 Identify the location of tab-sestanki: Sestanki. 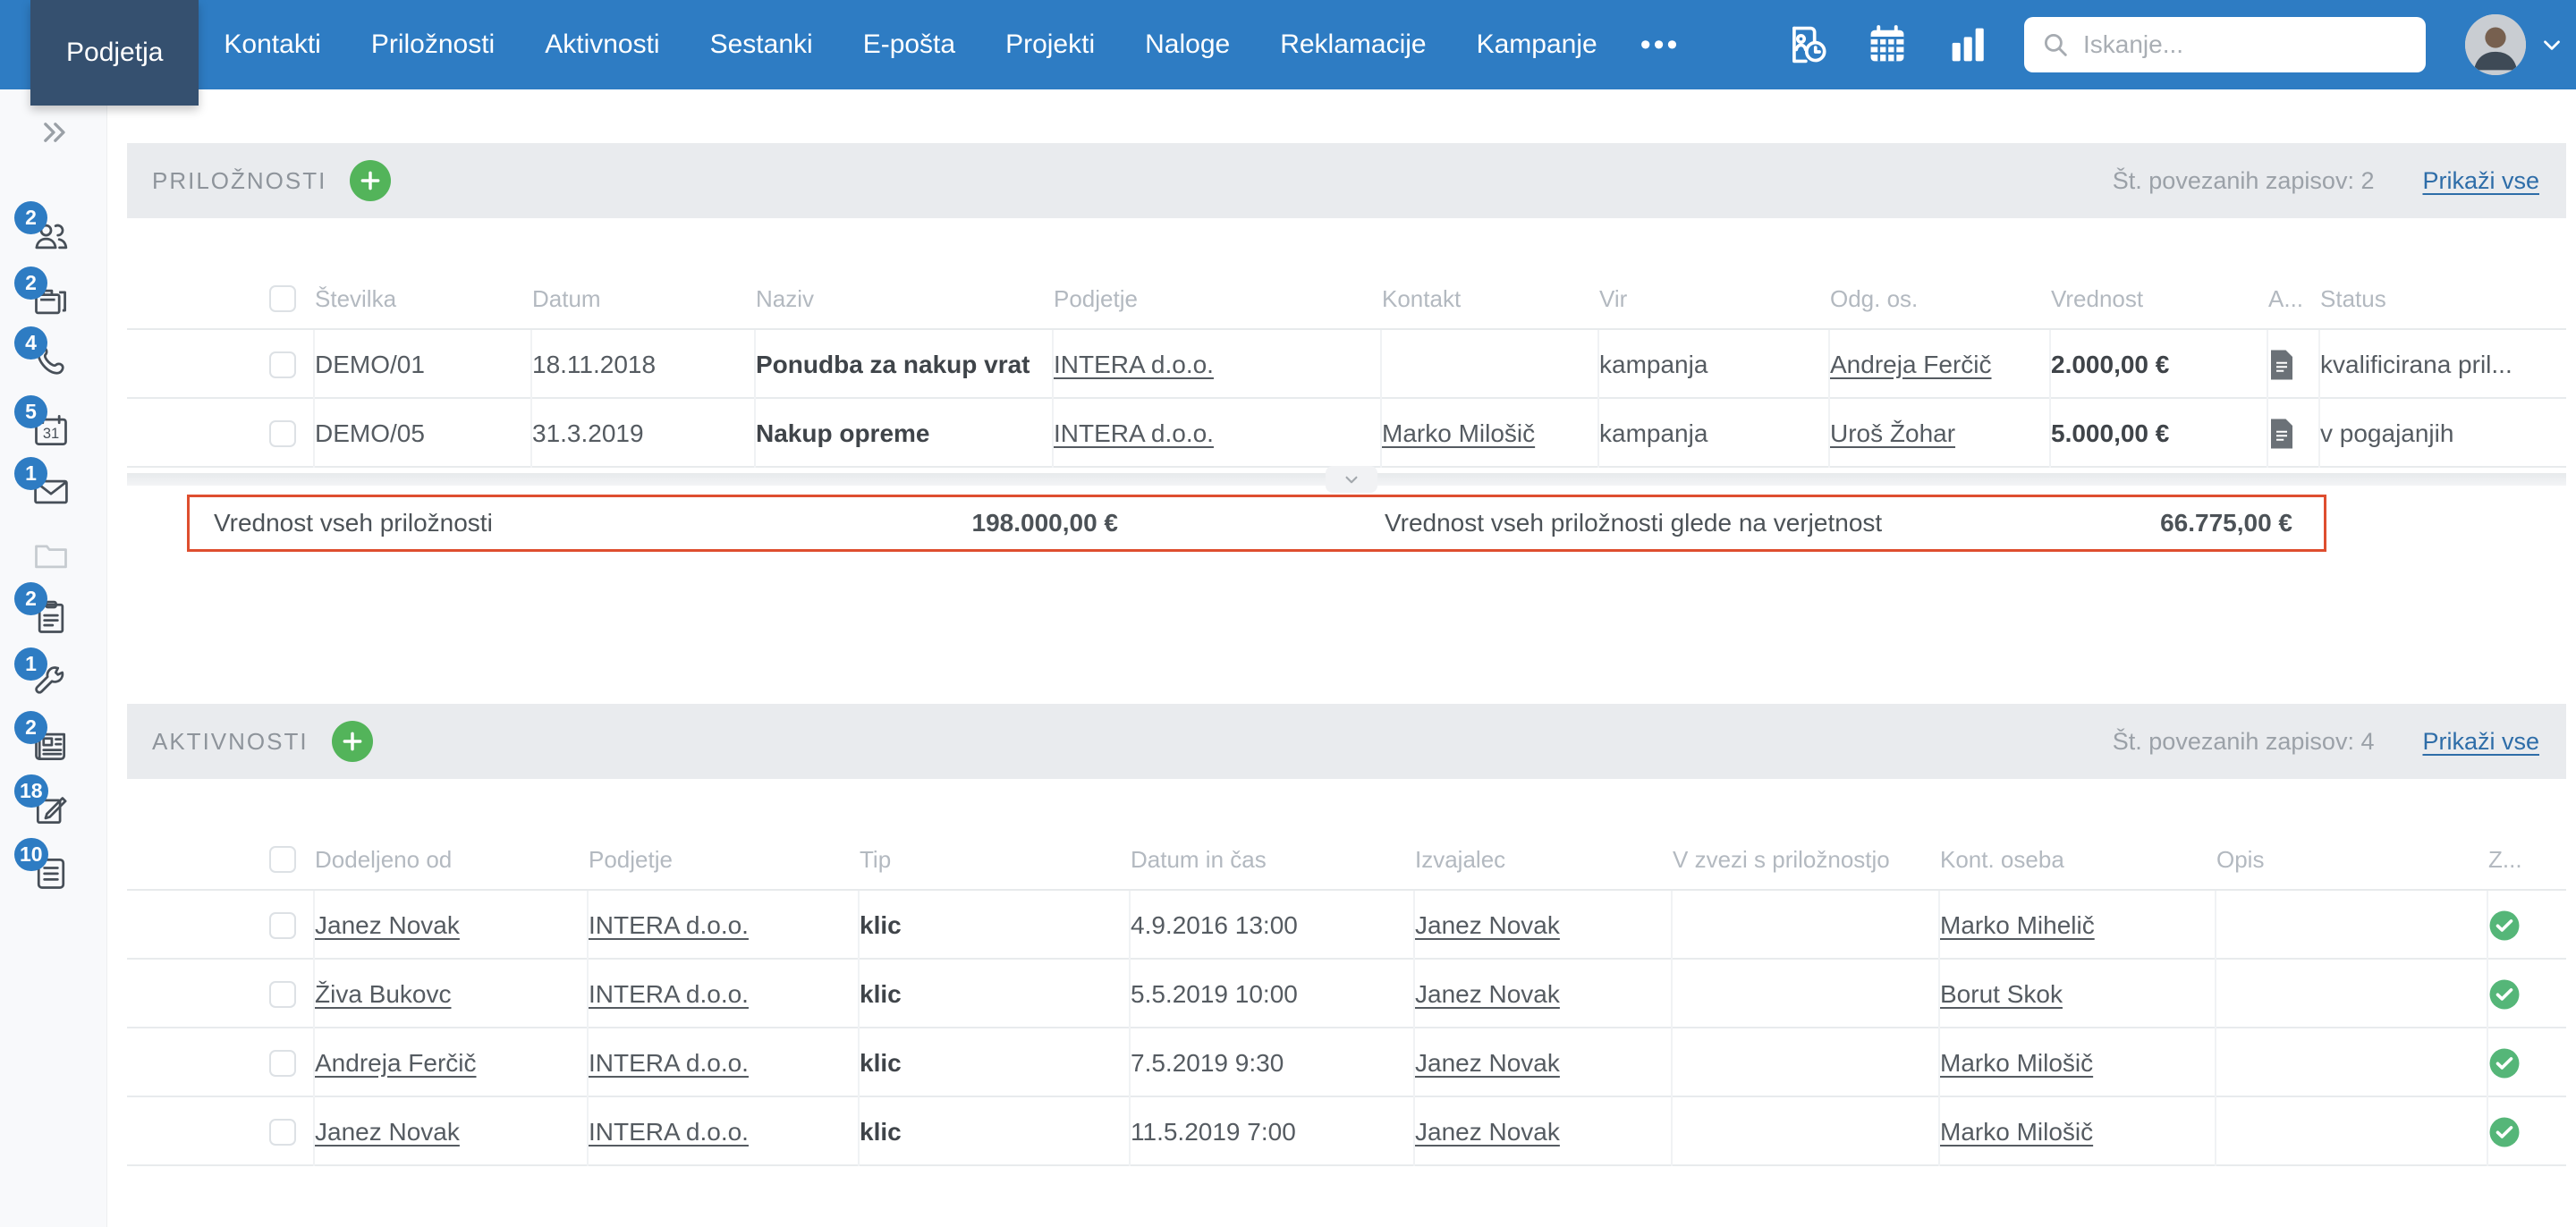
(761, 44).